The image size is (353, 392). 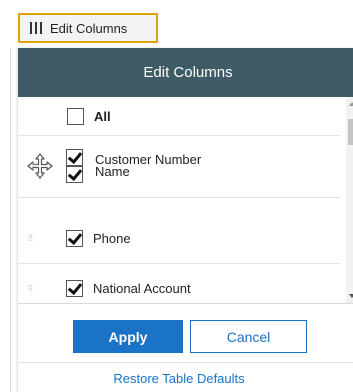 What do you see at coordinates (74, 288) in the screenshot?
I see `national-account-checkbox` at bounding box center [74, 288].